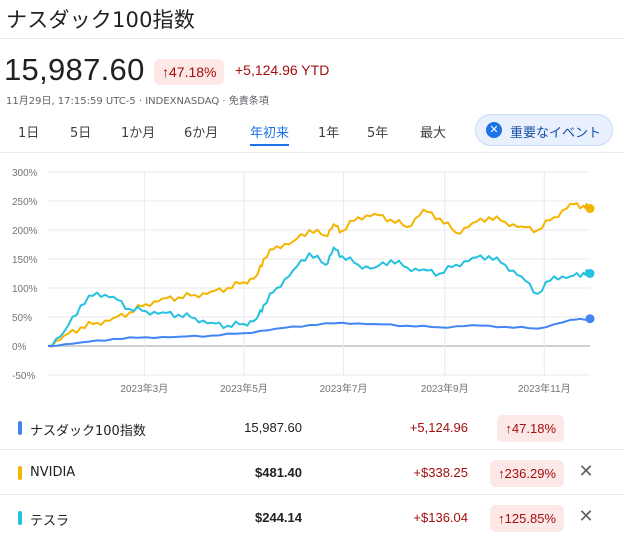 The height and width of the screenshot is (534, 624). Describe the element at coordinates (590, 273) in the screenshot. I see `series-end-dot-tesla` at that location.